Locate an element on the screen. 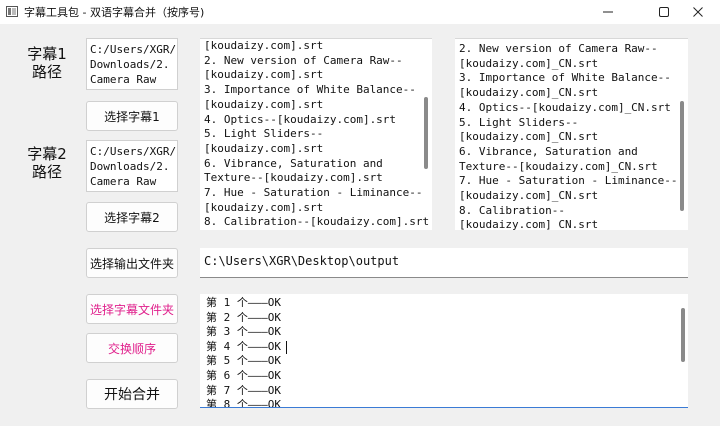 This screenshot has height=426, width=720. close-button is located at coordinates (698, 12).